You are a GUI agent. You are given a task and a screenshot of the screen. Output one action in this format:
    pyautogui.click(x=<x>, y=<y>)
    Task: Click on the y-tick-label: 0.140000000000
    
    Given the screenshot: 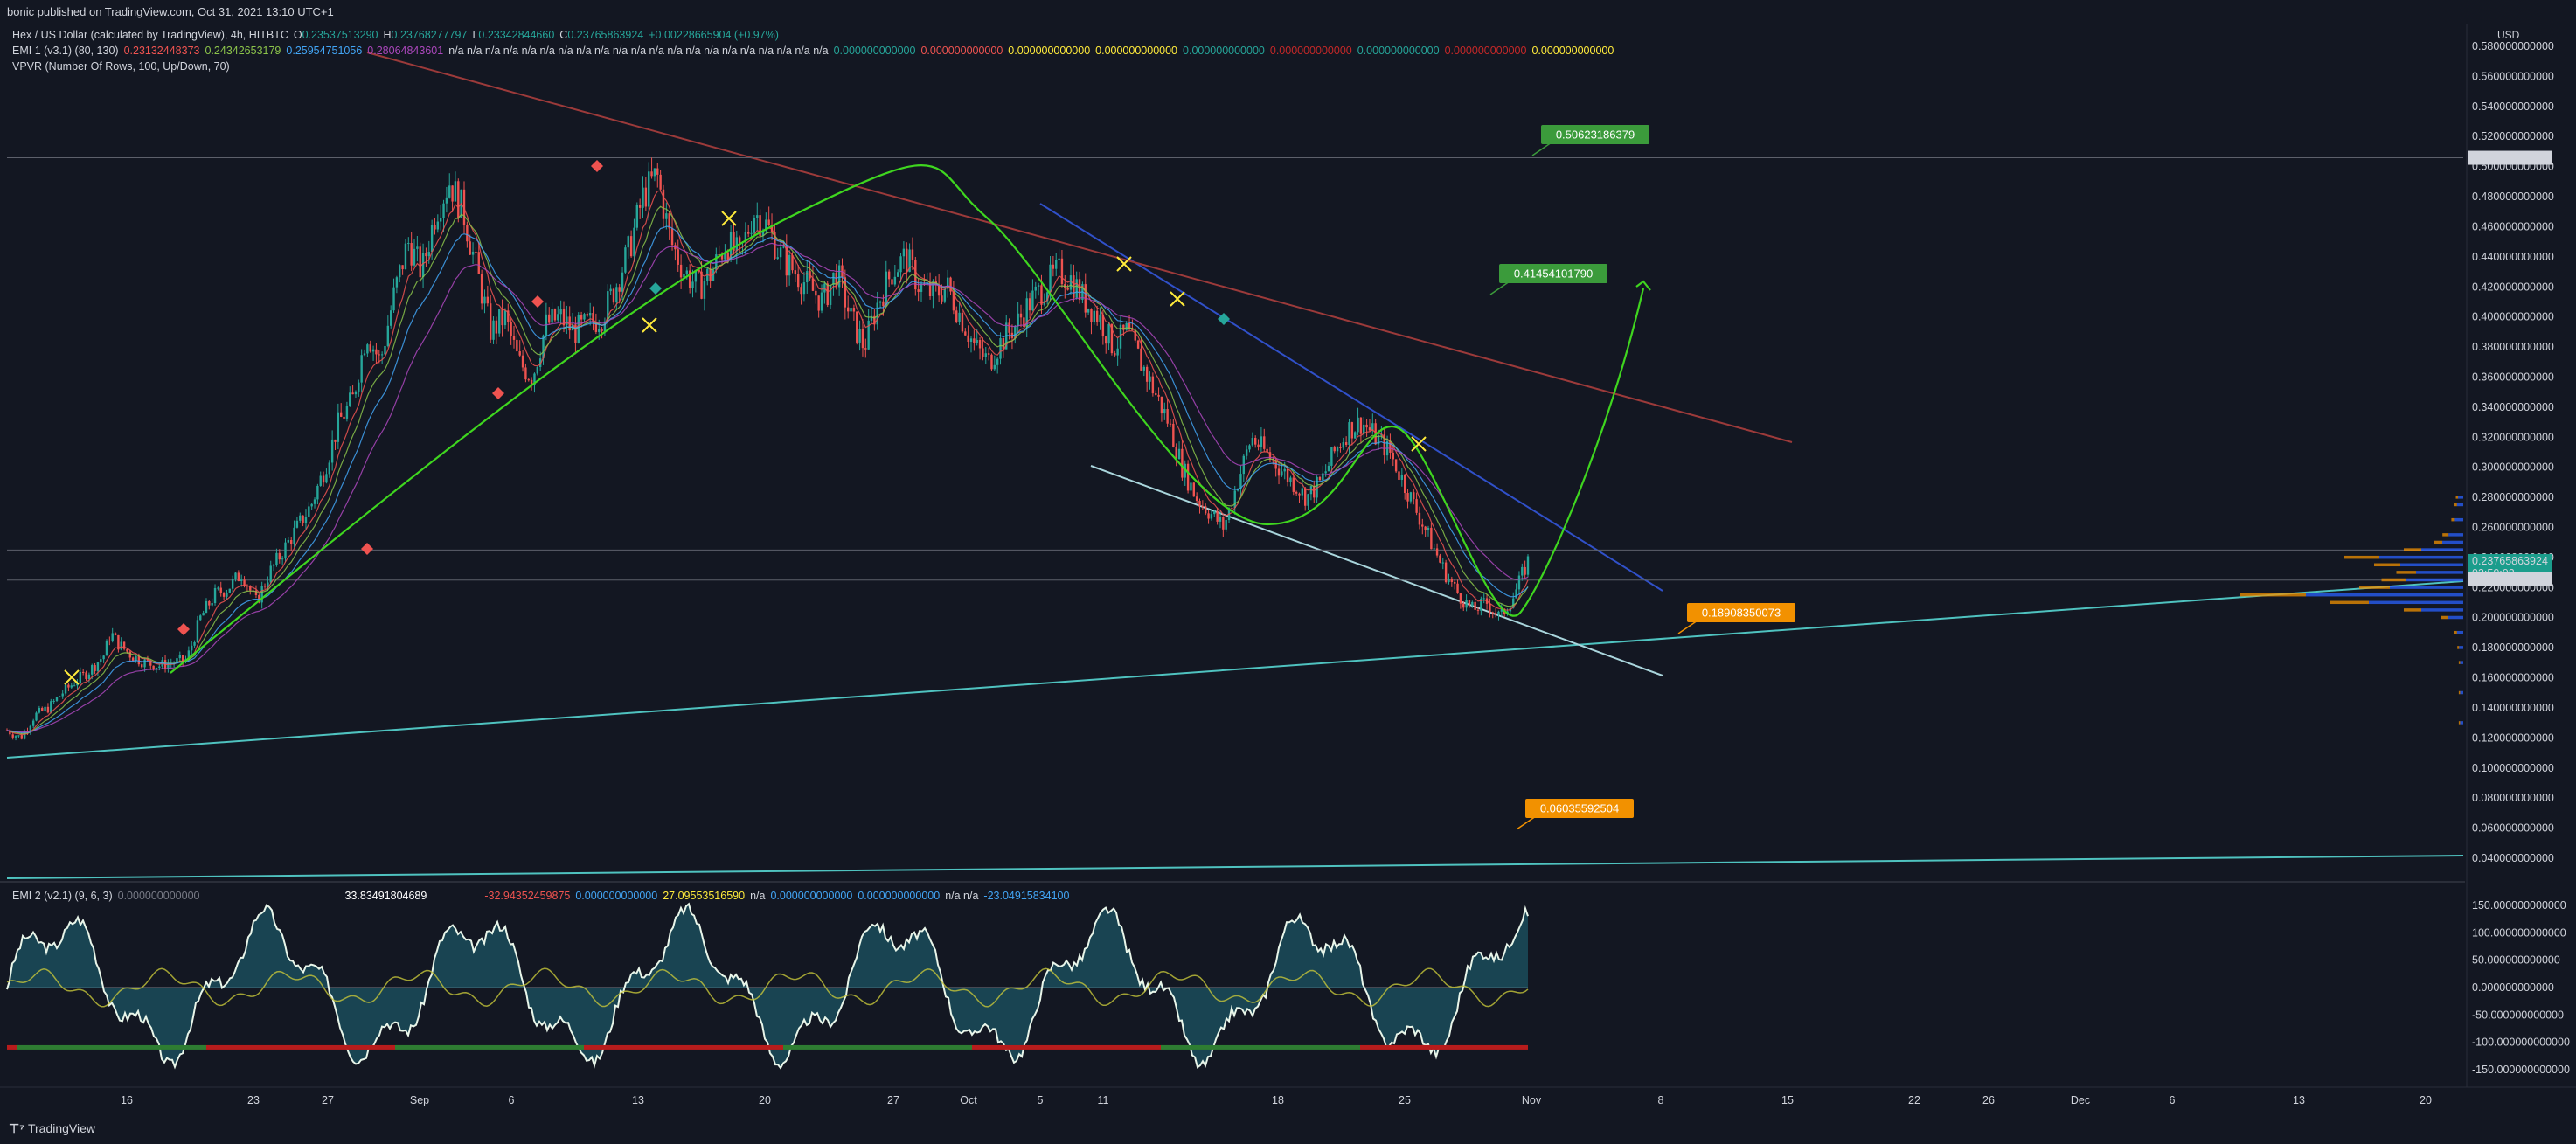 What is the action you would take?
    pyautogui.click(x=2513, y=708)
    